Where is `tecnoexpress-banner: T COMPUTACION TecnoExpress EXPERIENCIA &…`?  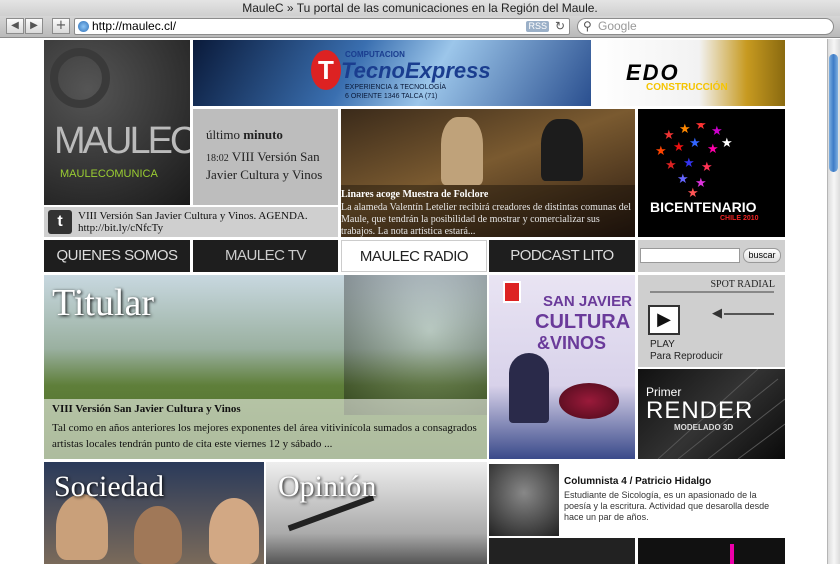
tecnoexpress-banner: T COMPUTACION TecnoExpress EXPERIENCIA &… is located at coordinates (392, 73).